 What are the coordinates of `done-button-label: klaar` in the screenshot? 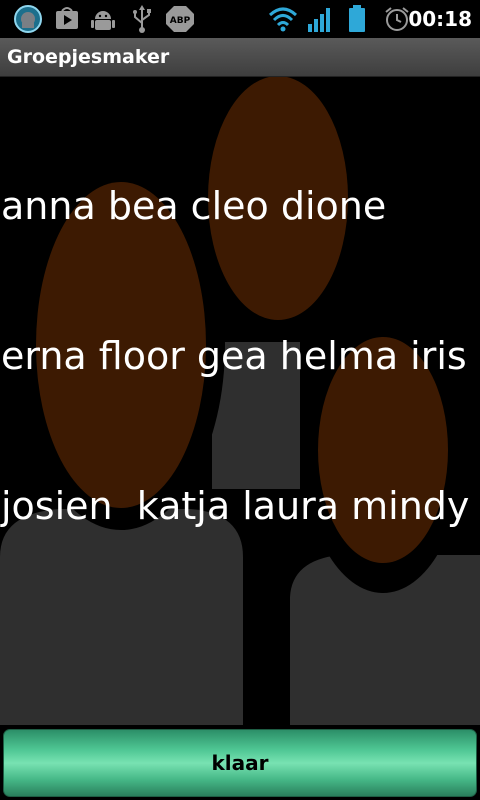 It's located at (240, 763).